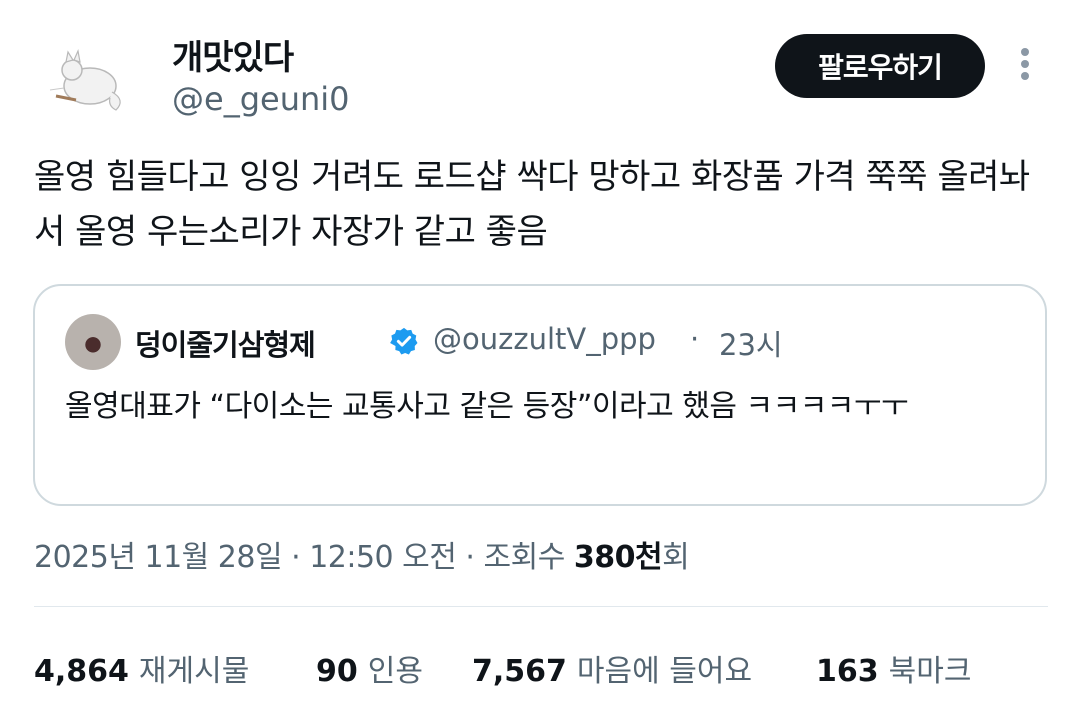  Describe the element at coordinates (158, 557) in the screenshot. I see `tweet-date: 2025년 11월 28일` at that location.